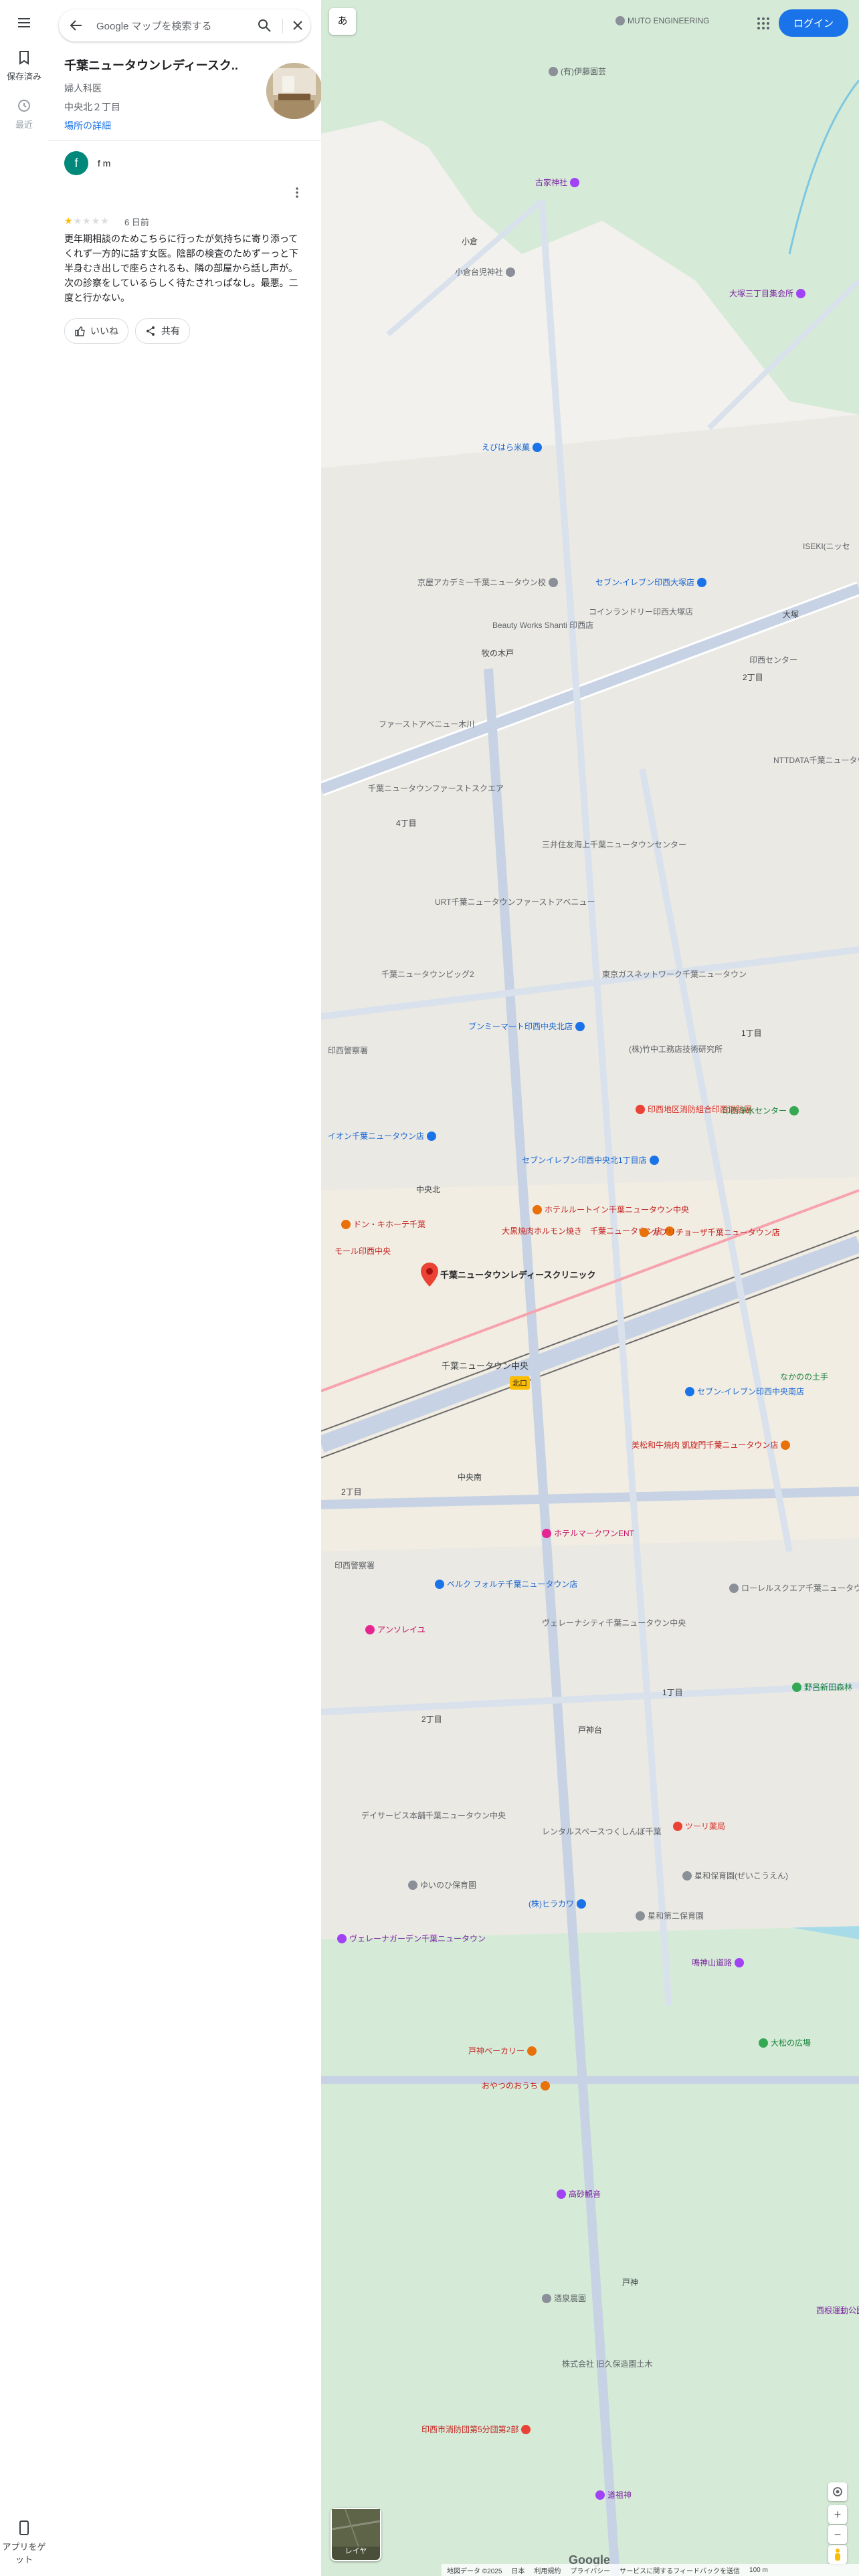 This screenshot has width=859, height=2576. Describe the element at coordinates (518, 2570) in the screenshot. I see `region-link: 日本` at that location.